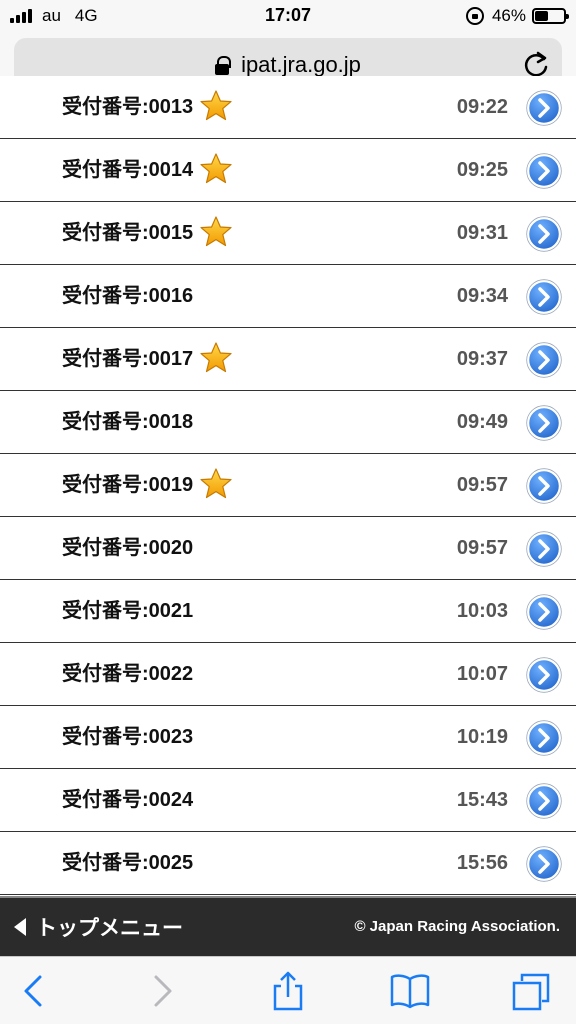 Image resolution: width=576 pixels, height=1024 pixels. Describe the element at coordinates (128, 422) in the screenshot. I see `receipt-number: 受付番号:0018` at that location.